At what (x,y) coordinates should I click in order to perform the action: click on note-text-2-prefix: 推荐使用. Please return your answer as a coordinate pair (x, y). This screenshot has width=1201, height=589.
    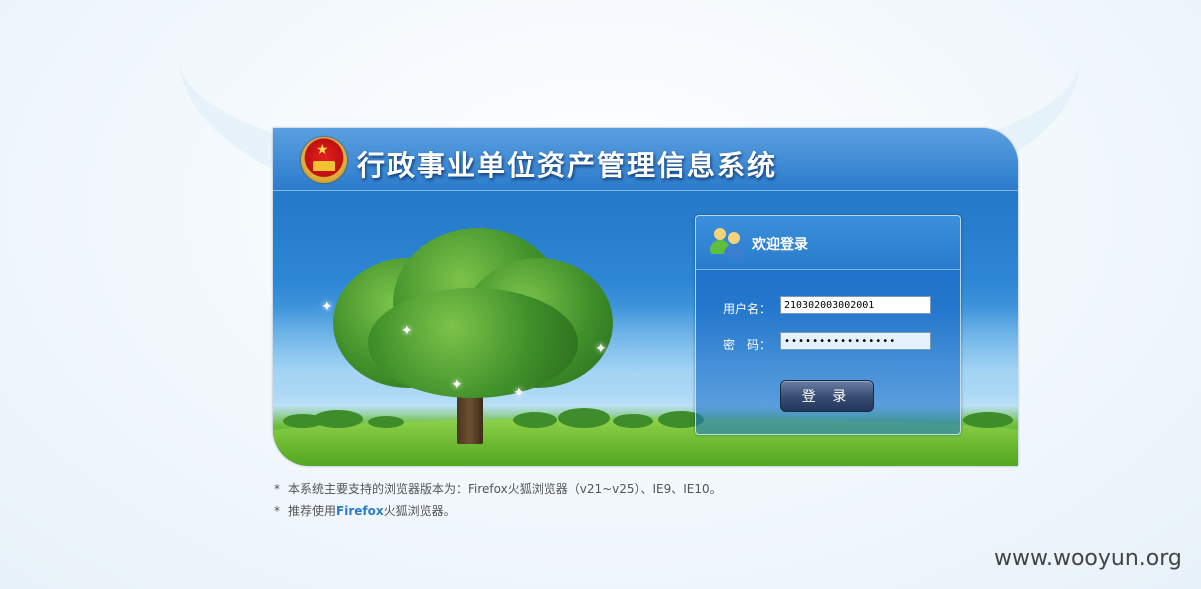
    Looking at the image, I should click on (312, 511).